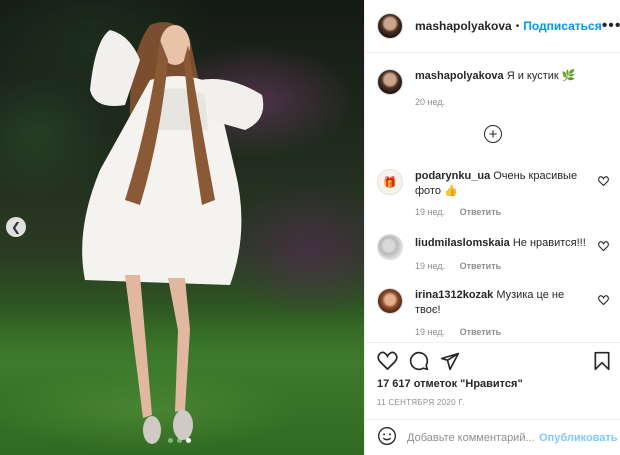 This screenshot has width=620, height=455. Describe the element at coordinates (459, 76) in the screenshot. I see `caption-username: mashapolyakova` at that location.